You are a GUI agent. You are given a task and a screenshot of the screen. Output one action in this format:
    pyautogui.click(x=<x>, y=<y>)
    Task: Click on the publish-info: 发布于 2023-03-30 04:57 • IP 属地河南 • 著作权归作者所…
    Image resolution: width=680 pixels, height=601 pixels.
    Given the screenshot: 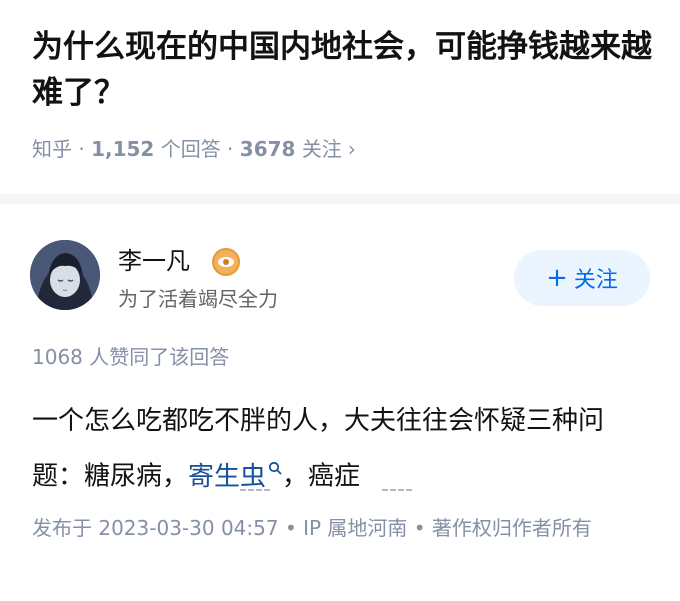 What is the action you would take?
    pyautogui.click(x=312, y=528)
    